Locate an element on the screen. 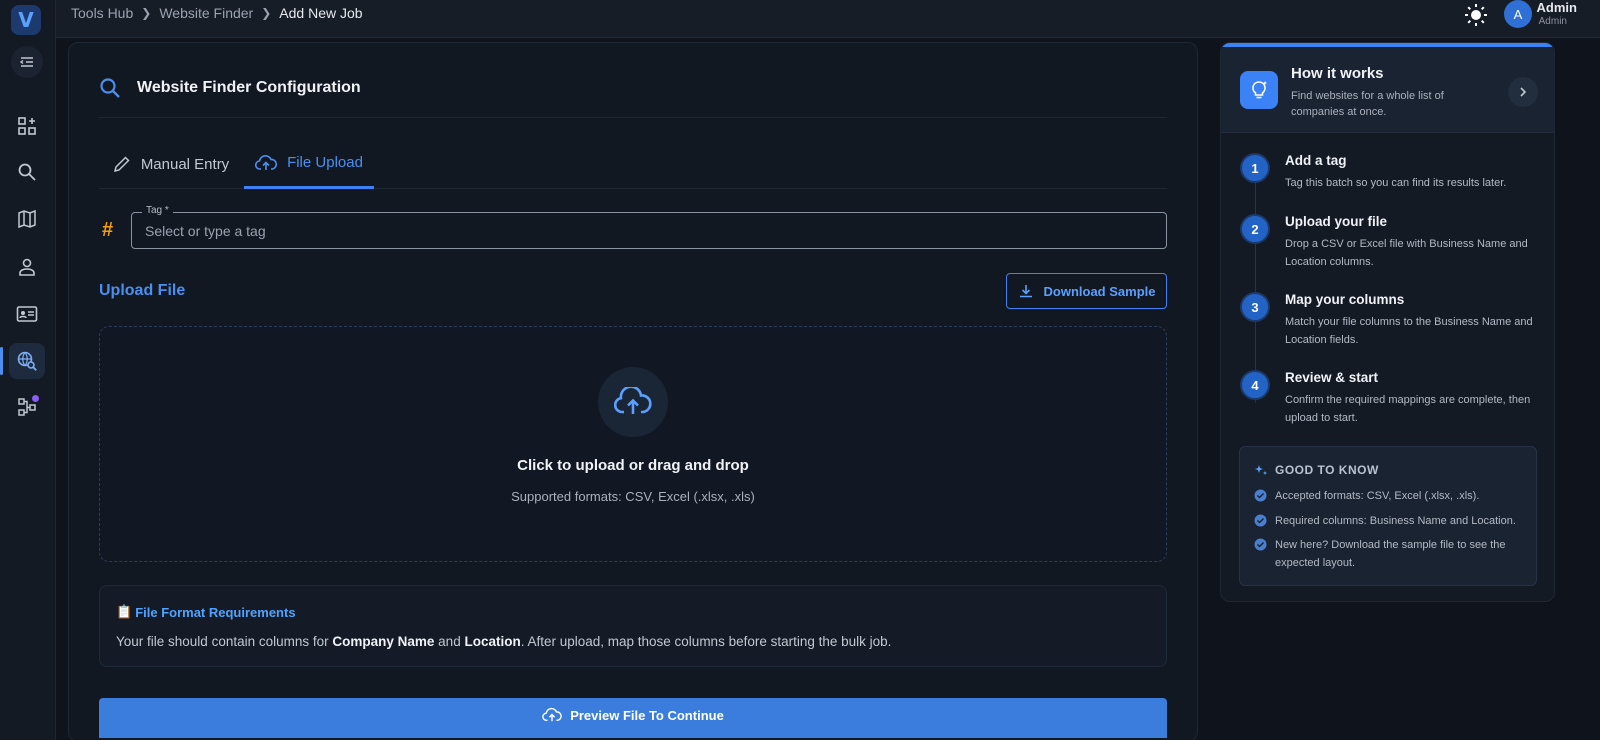  sidebar-item-person is located at coordinates (27, 267).